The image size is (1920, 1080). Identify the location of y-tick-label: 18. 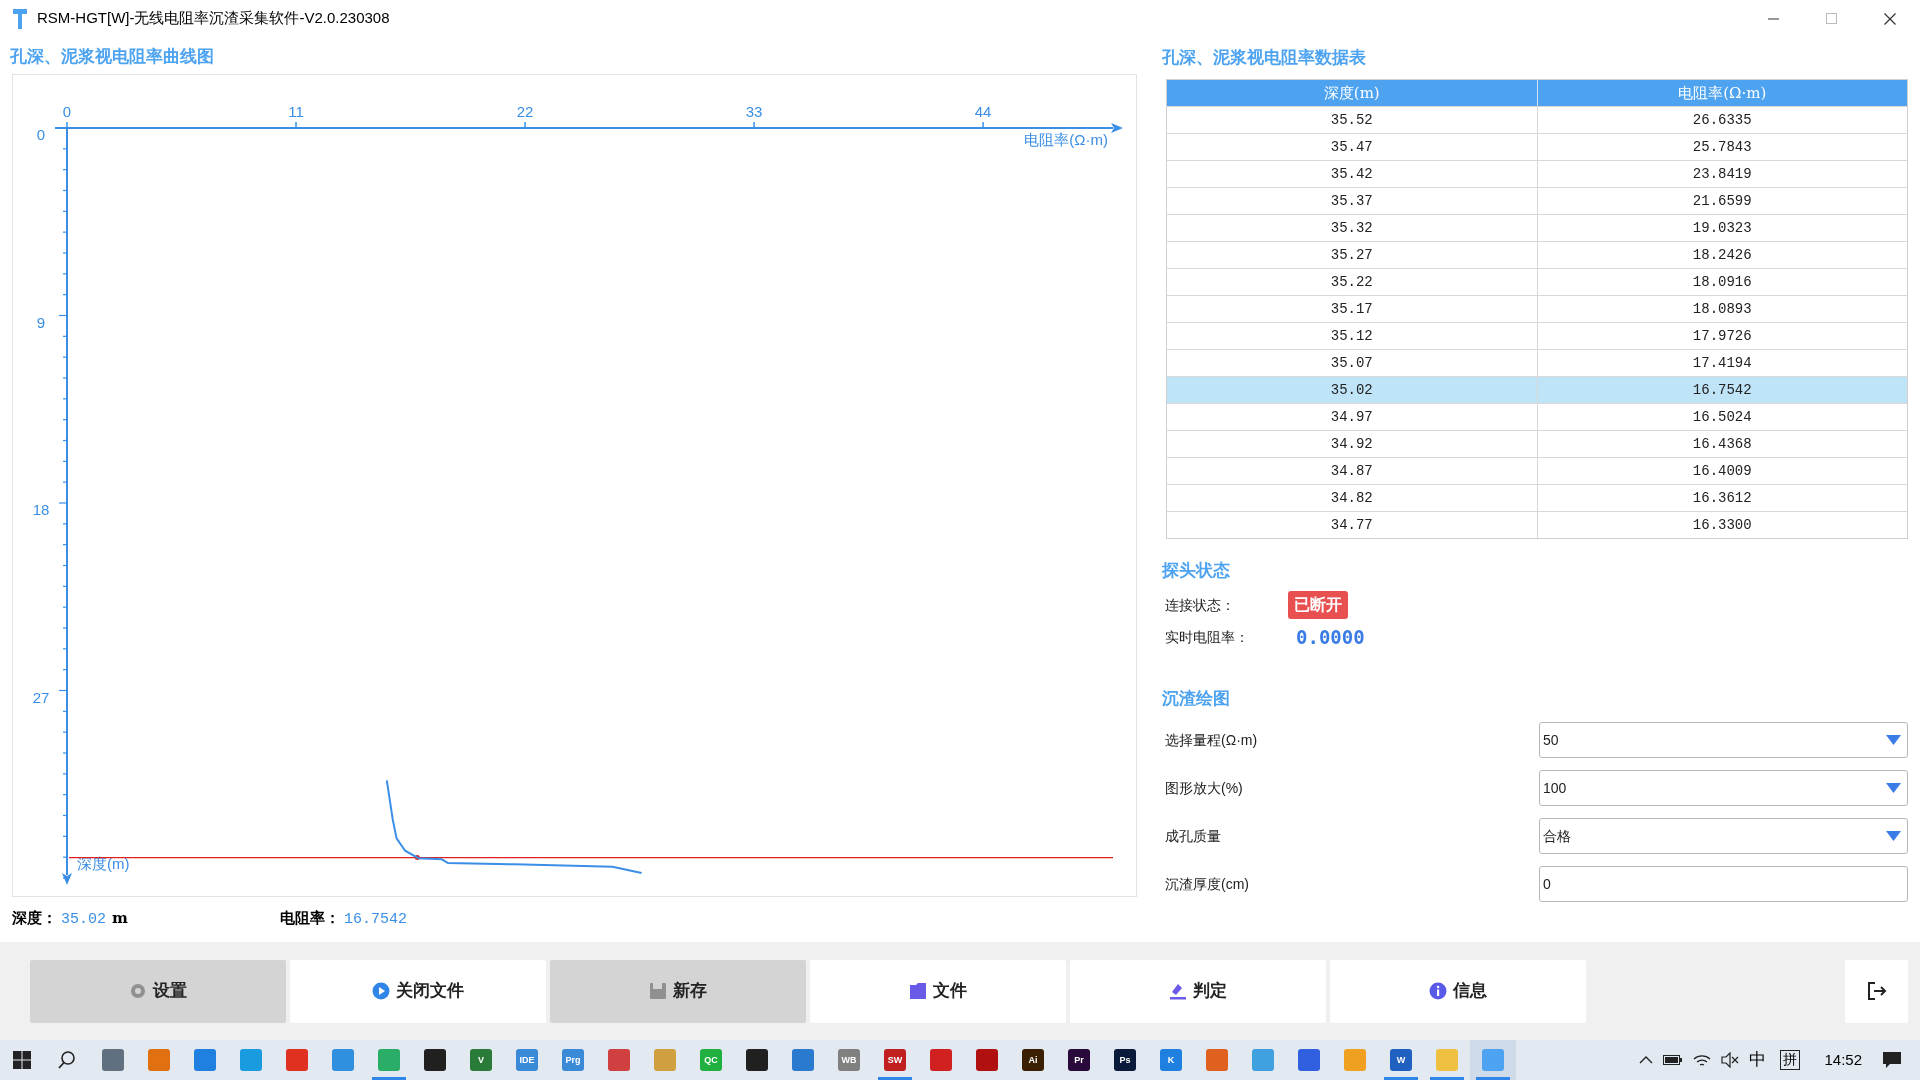
(41, 510).